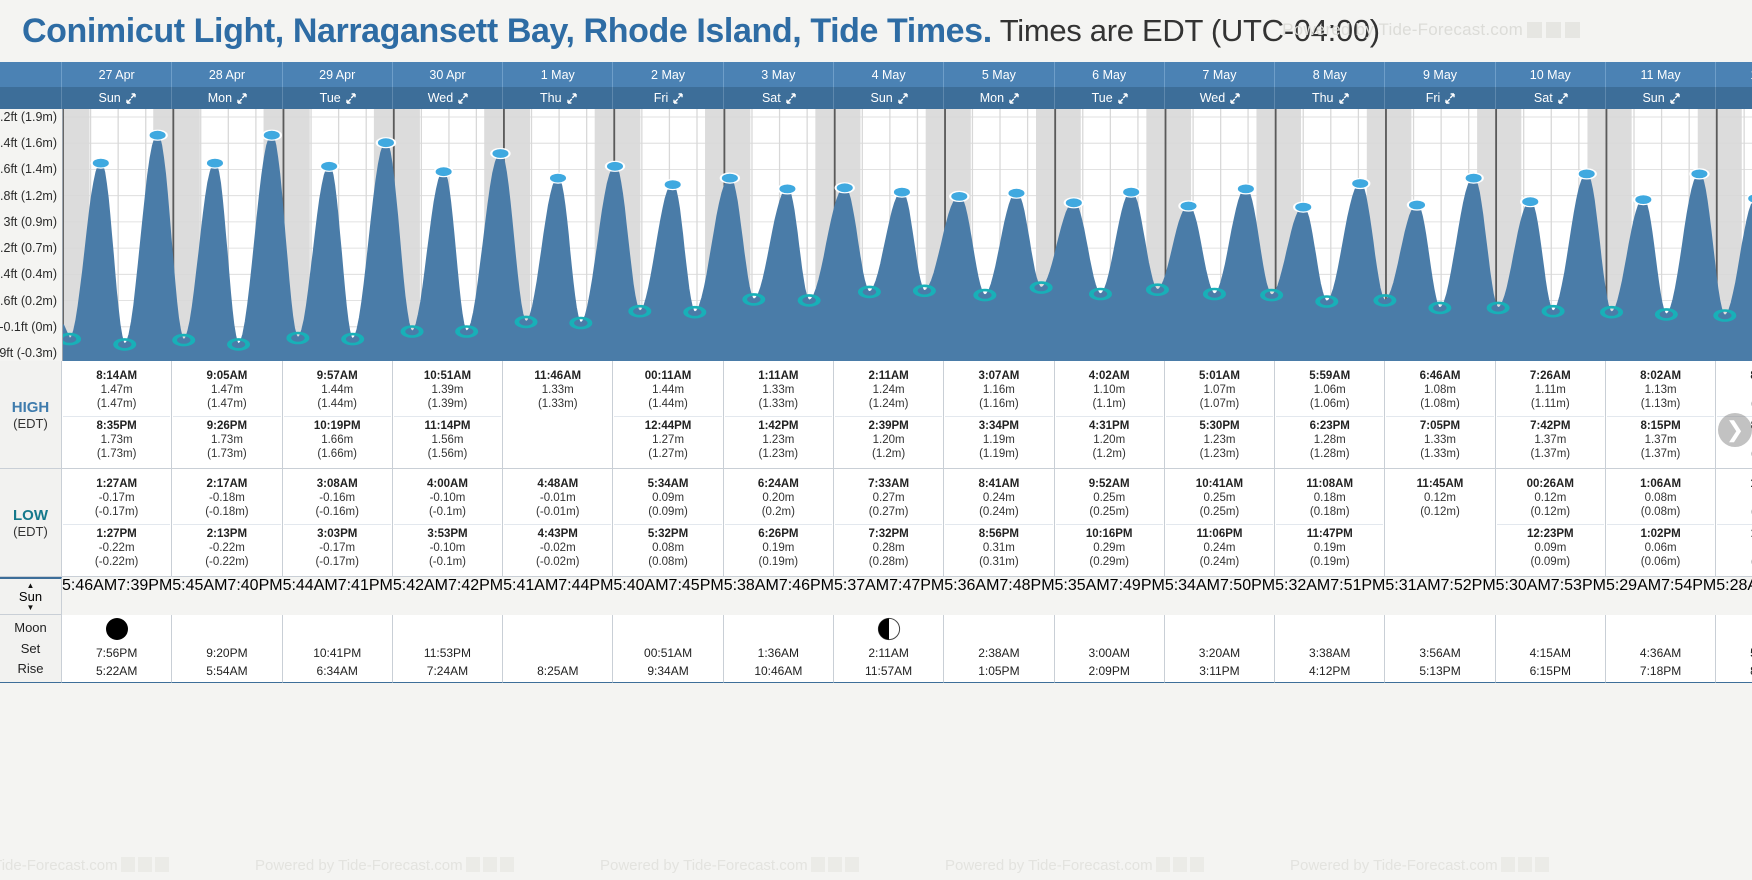 This screenshot has height=880, width=1752. I want to click on tide-height-alt: (1.56m), so click(447, 454).